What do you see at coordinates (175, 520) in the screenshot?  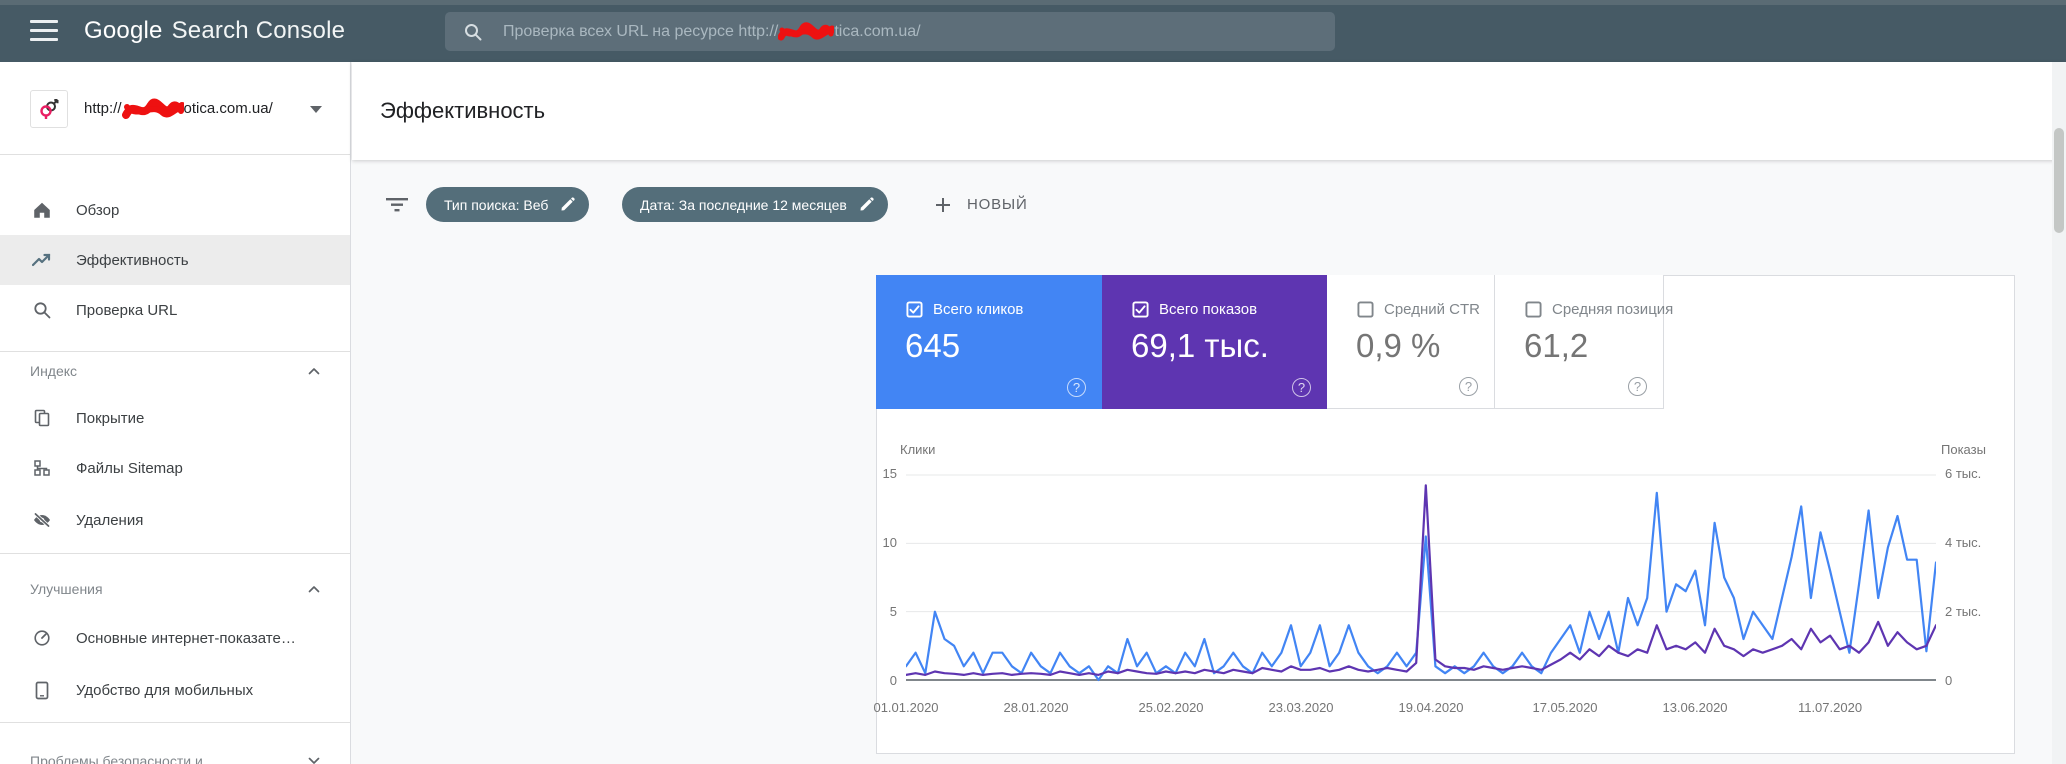 I see `sidebar-item-removals: Удаления` at bounding box center [175, 520].